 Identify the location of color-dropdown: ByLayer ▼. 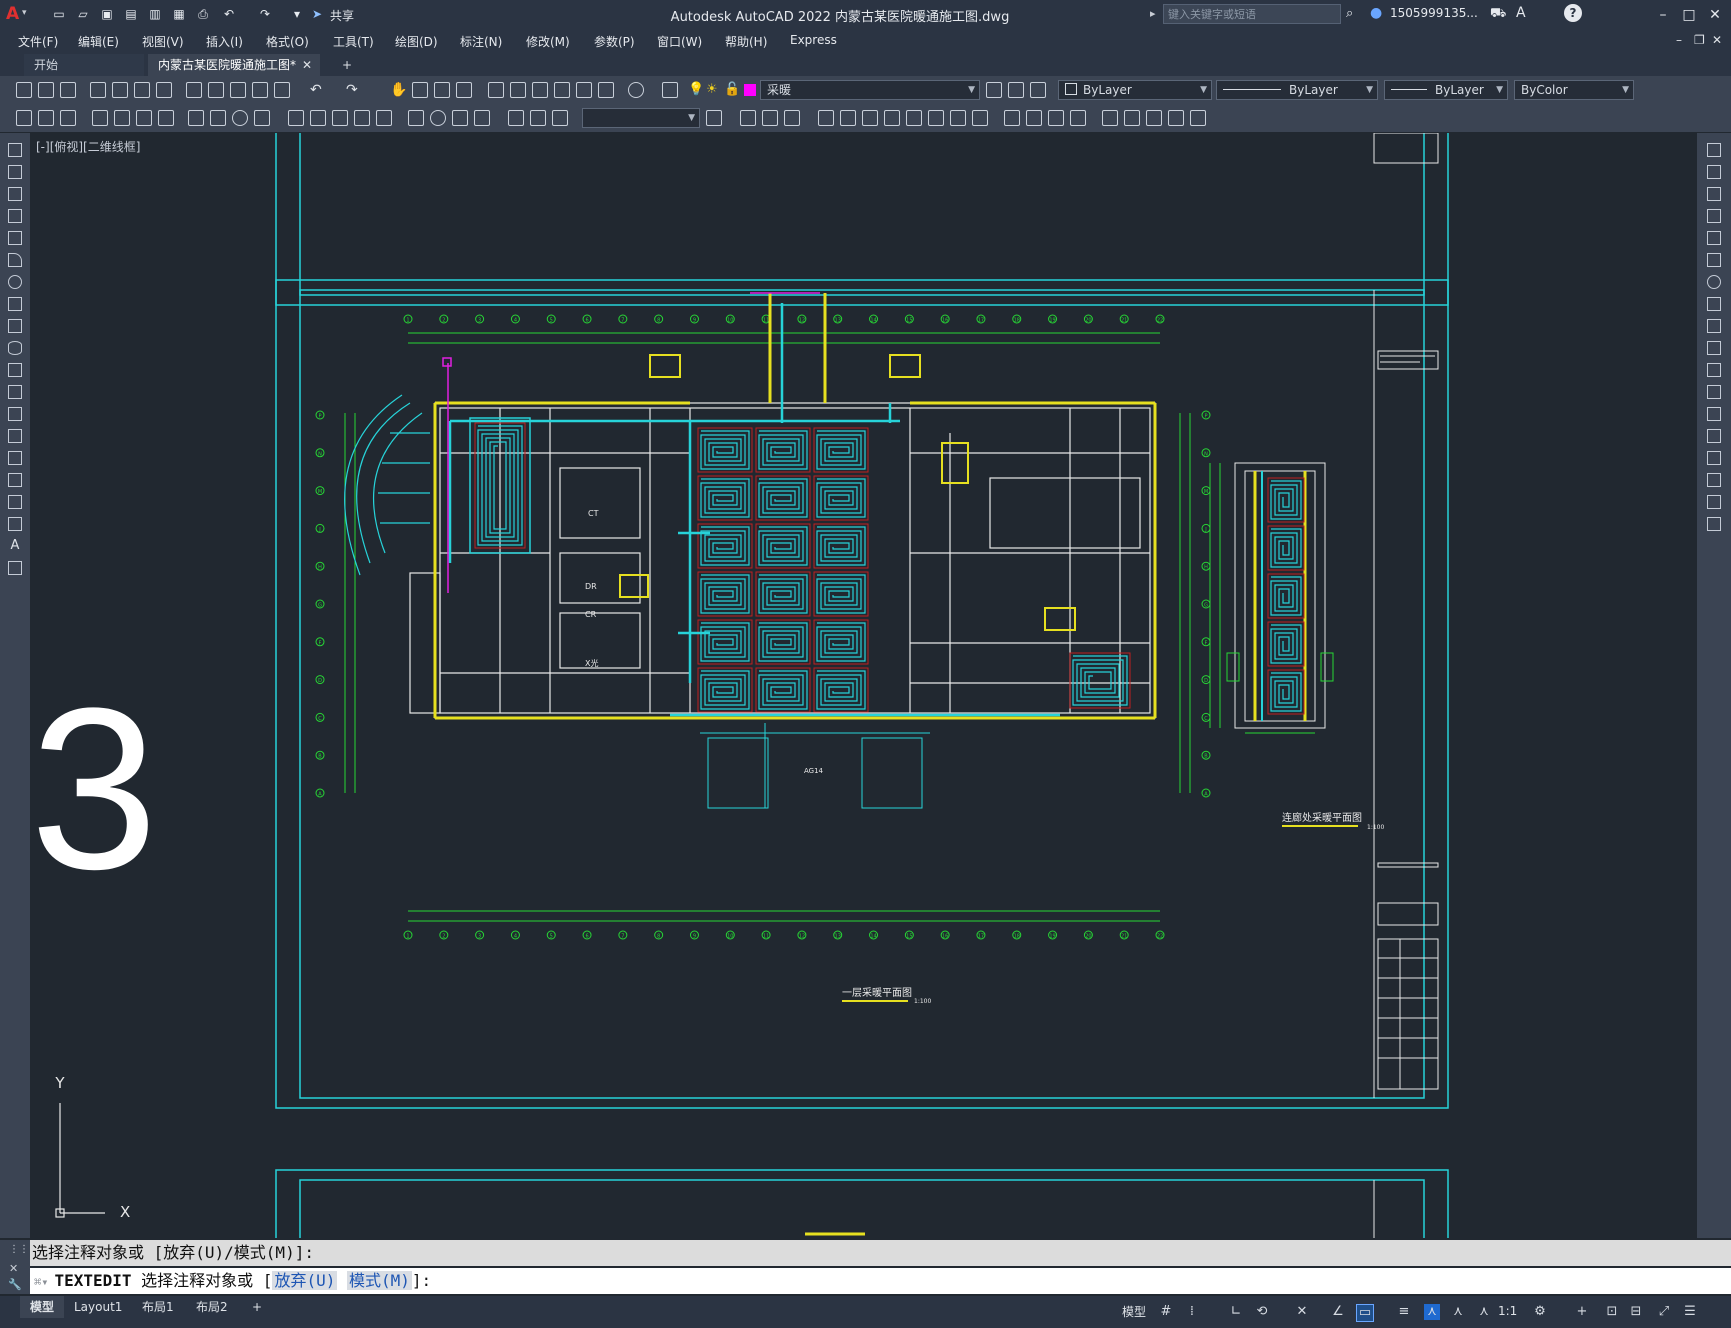
(1135, 90).